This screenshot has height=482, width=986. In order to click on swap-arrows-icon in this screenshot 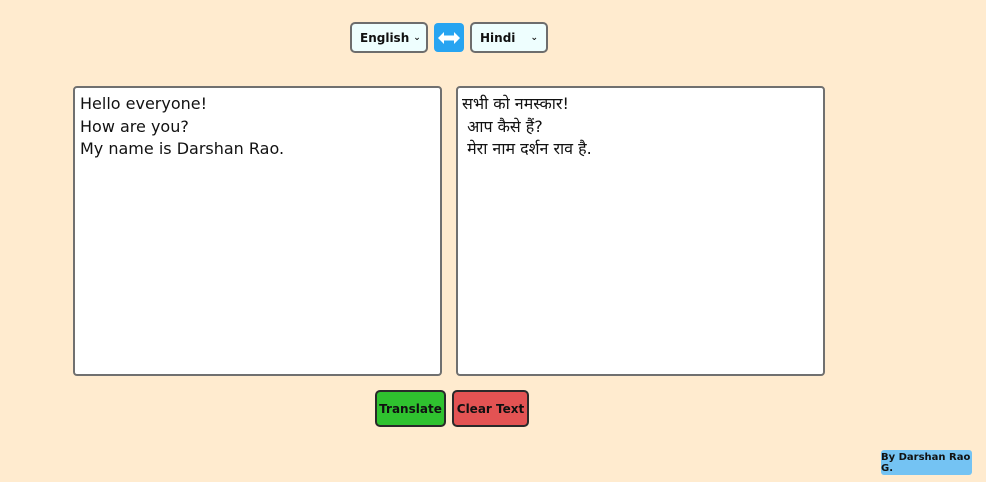, I will do `click(449, 37)`.